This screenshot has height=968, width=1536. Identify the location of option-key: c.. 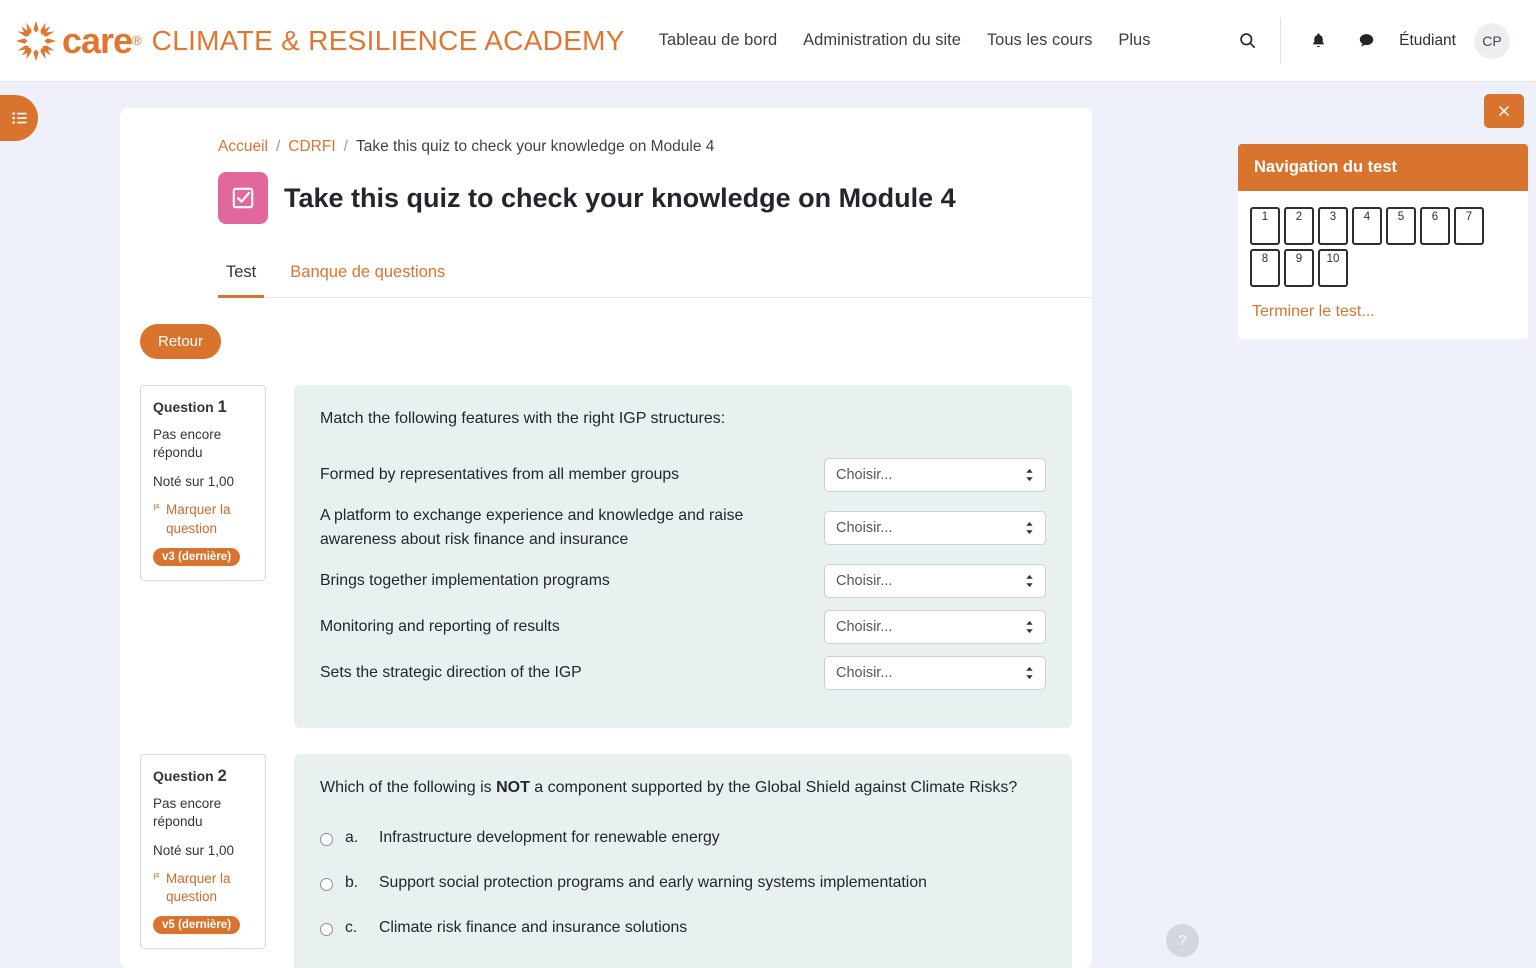
(351, 927).